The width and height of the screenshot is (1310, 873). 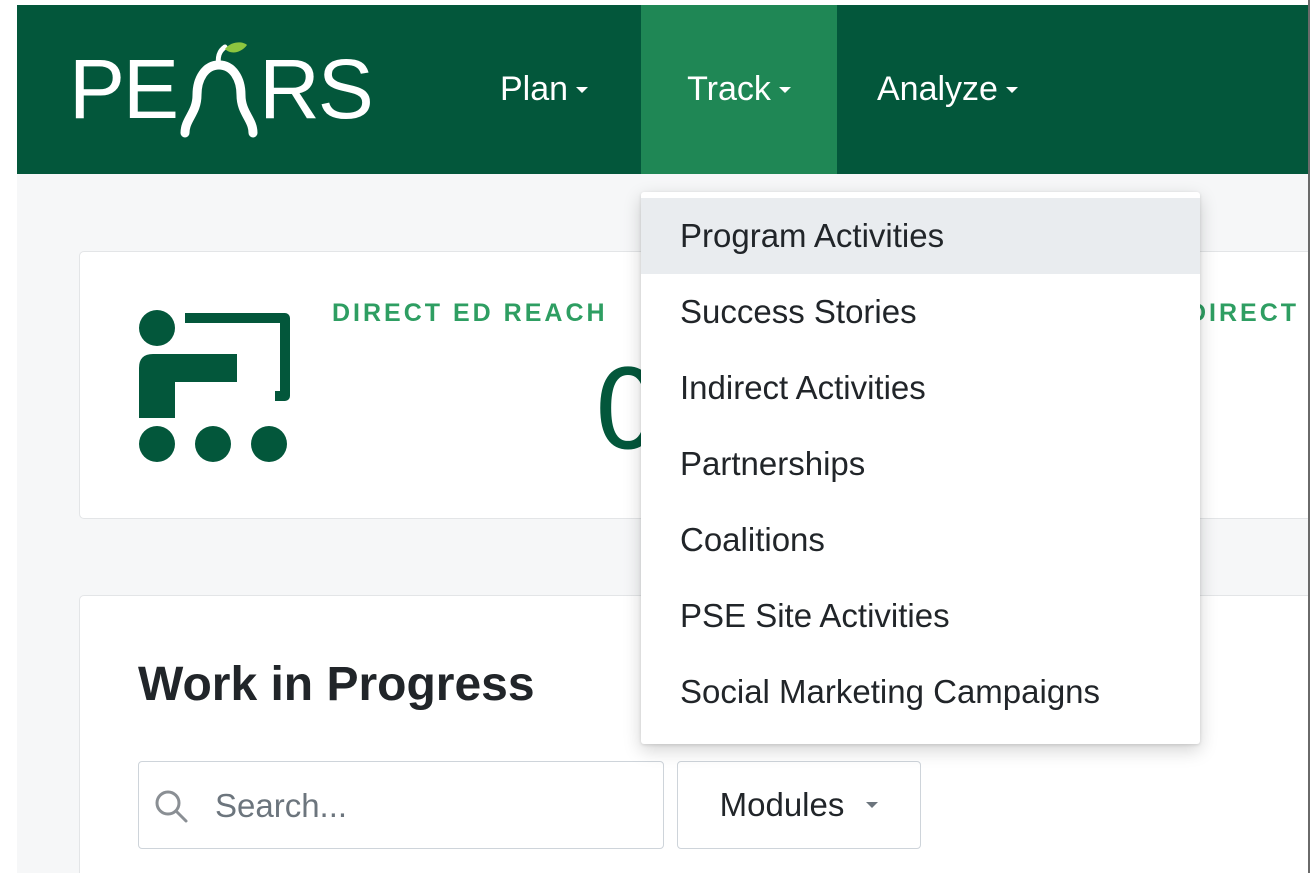 What do you see at coordinates (124, 88) in the screenshot?
I see `logo-text-left: PE` at bounding box center [124, 88].